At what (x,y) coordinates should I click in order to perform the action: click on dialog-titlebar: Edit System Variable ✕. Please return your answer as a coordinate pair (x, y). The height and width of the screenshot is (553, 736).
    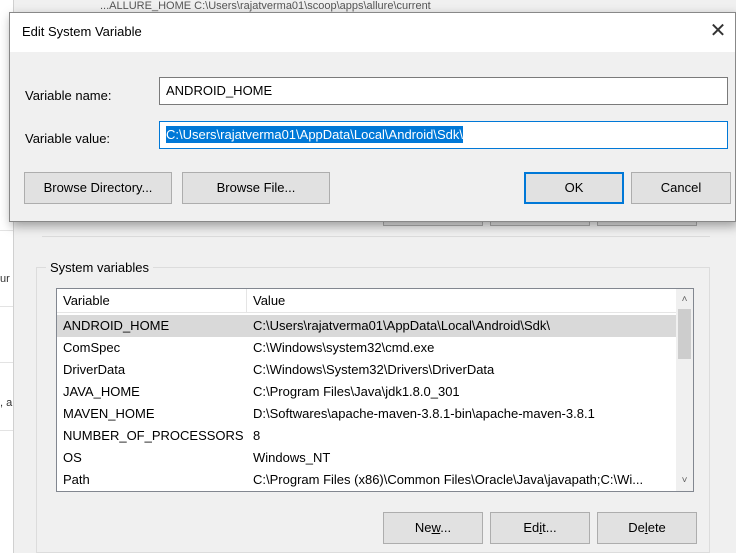
    Looking at the image, I should click on (372, 32).